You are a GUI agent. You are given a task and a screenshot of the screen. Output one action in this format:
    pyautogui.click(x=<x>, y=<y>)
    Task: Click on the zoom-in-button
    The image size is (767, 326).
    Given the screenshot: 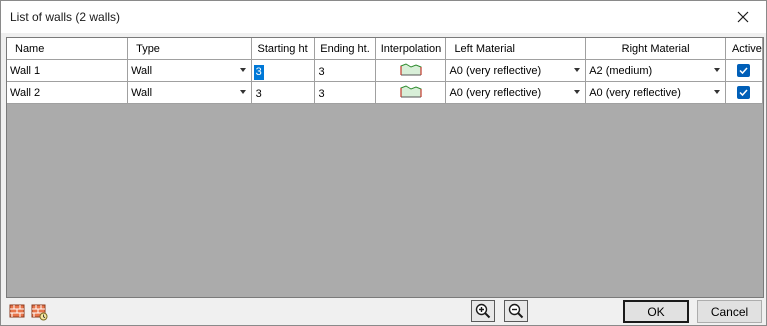 What is the action you would take?
    pyautogui.click(x=483, y=311)
    